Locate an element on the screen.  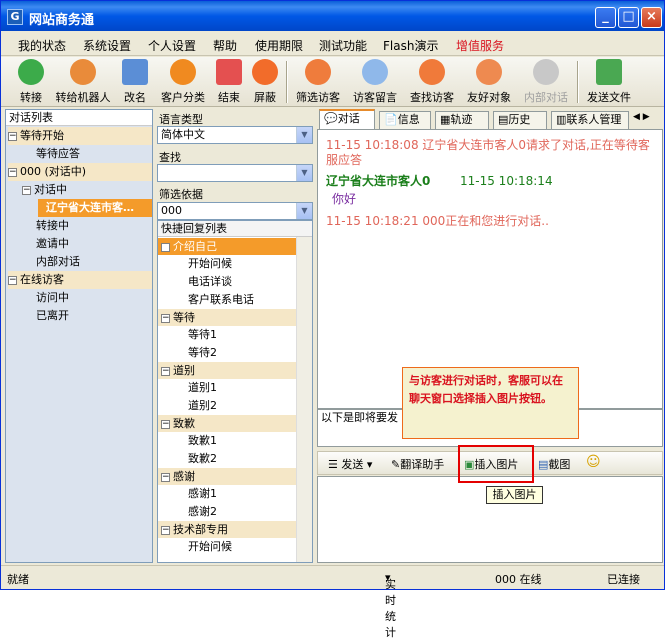
menu-system-settings: 系统设置 is located at coordinates (107, 45).